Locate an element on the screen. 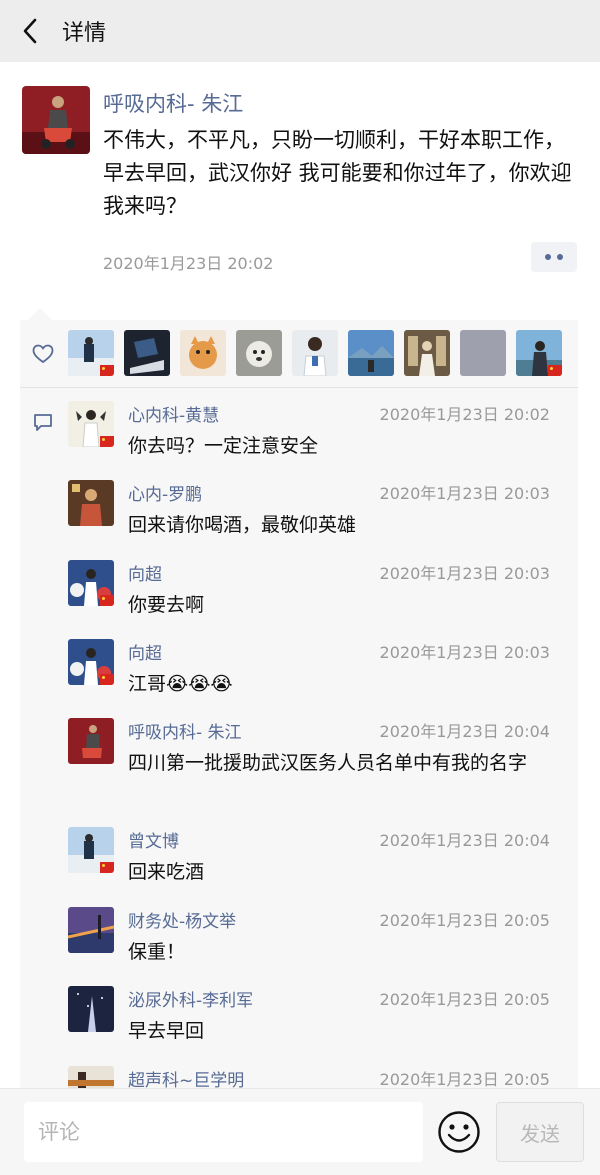 The image size is (600, 1175). comment-text: 四川第一批援助武汉医务人员名单中有我的名字 is located at coordinates (328, 763).